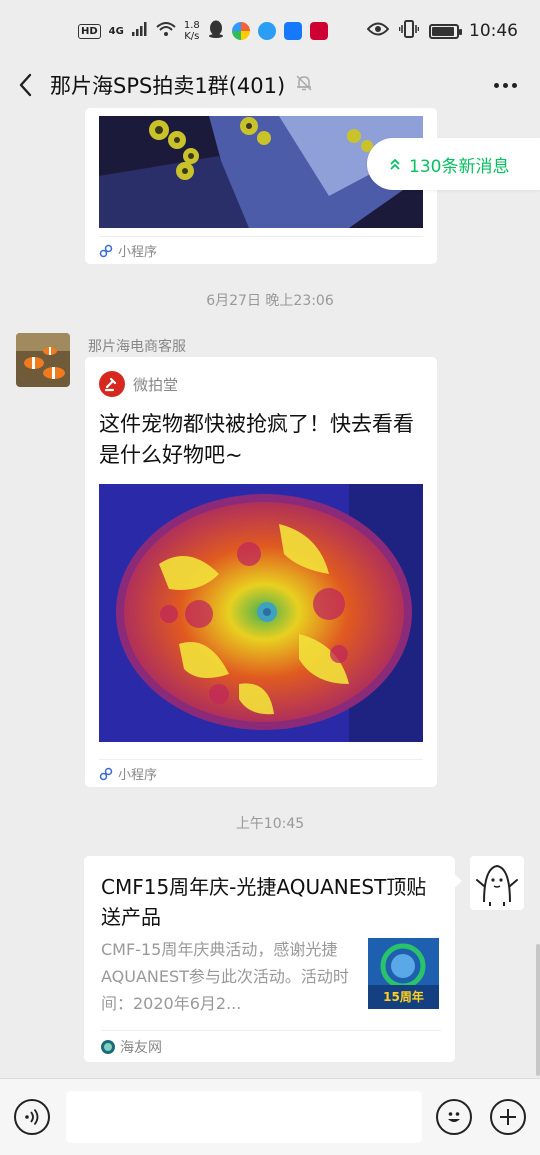 This screenshot has height=1155, width=540. What do you see at coordinates (191, 25) in the screenshot?
I see `speed-value: 1.8` at bounding box center [191, 25].